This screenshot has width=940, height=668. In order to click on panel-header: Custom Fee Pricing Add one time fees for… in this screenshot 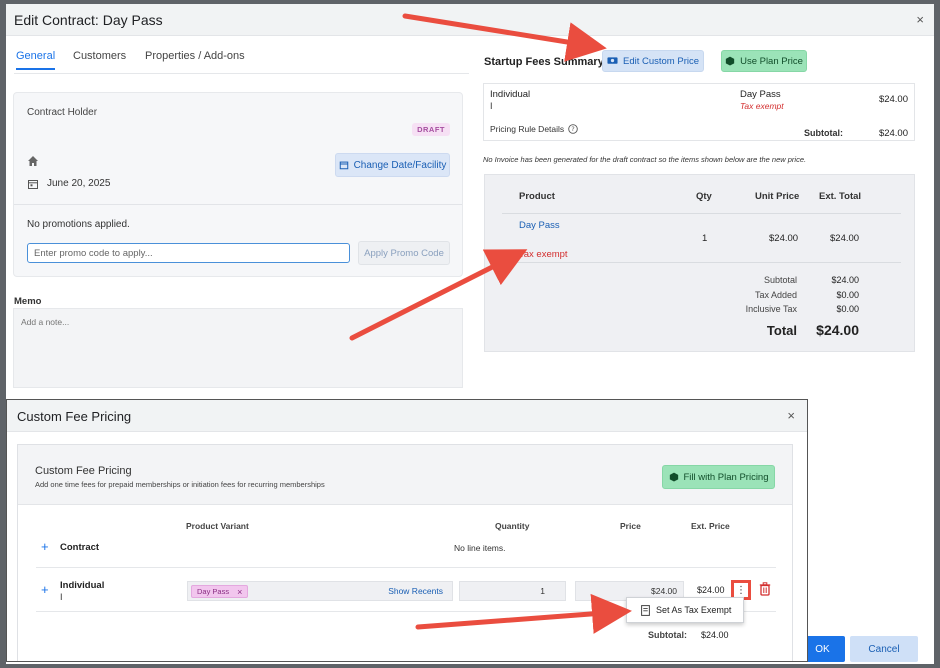, I will do `click(405, 475)`.